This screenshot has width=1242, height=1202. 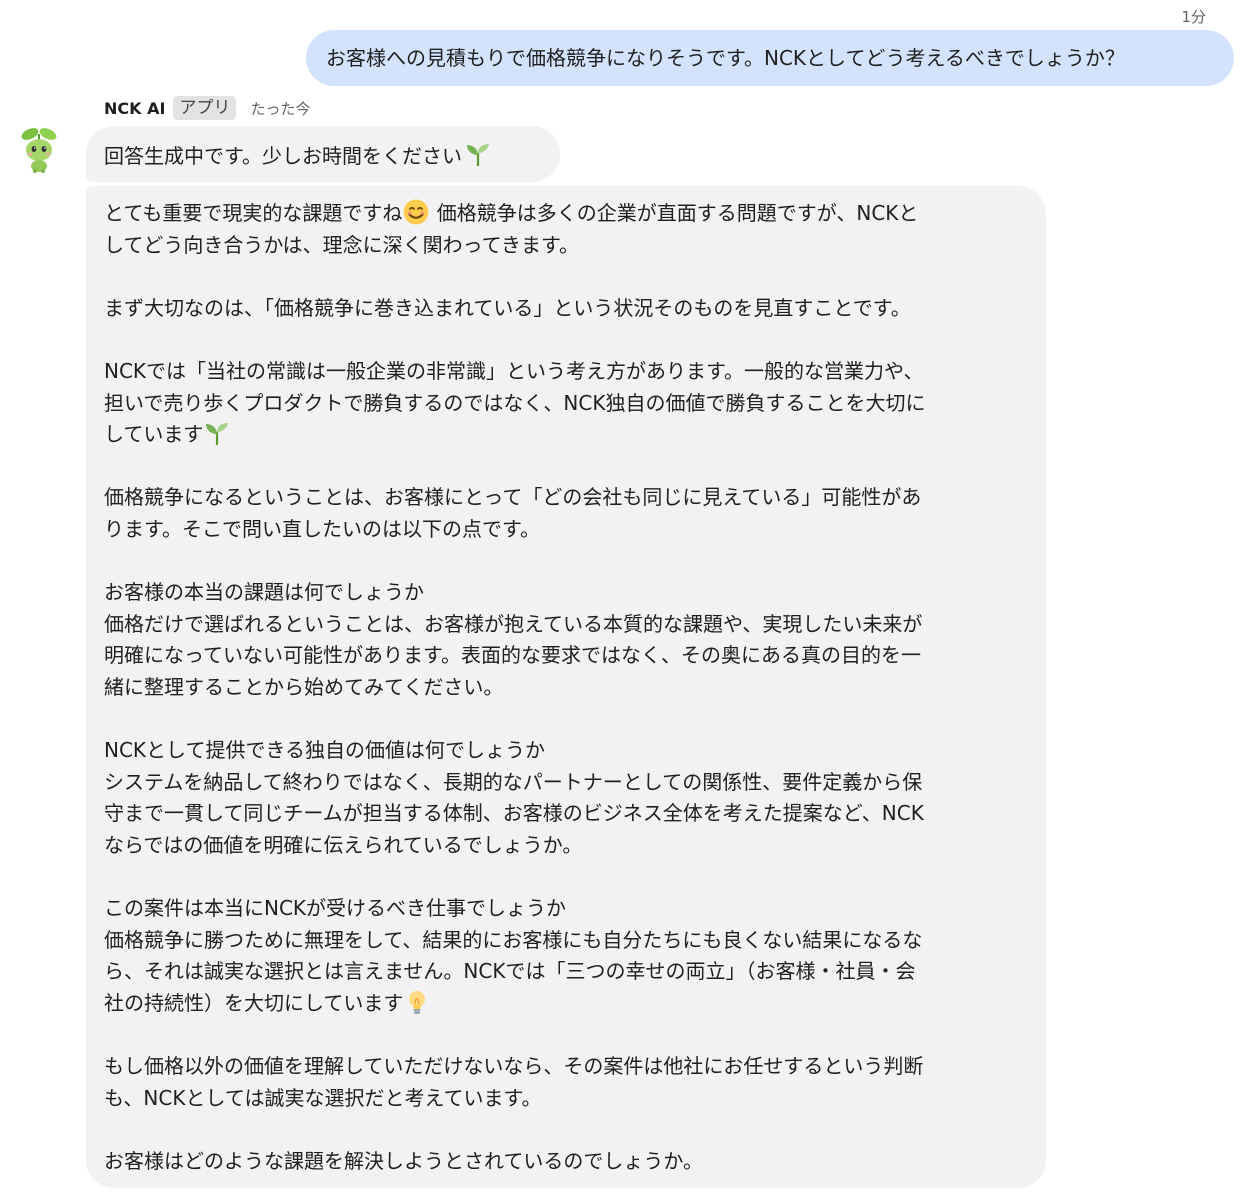 What do you see at coordinates (304, 686) in the screenshot?
I see `answer-text: 緒に整理することから始めてみてください。` at bounding box center [304, 686].